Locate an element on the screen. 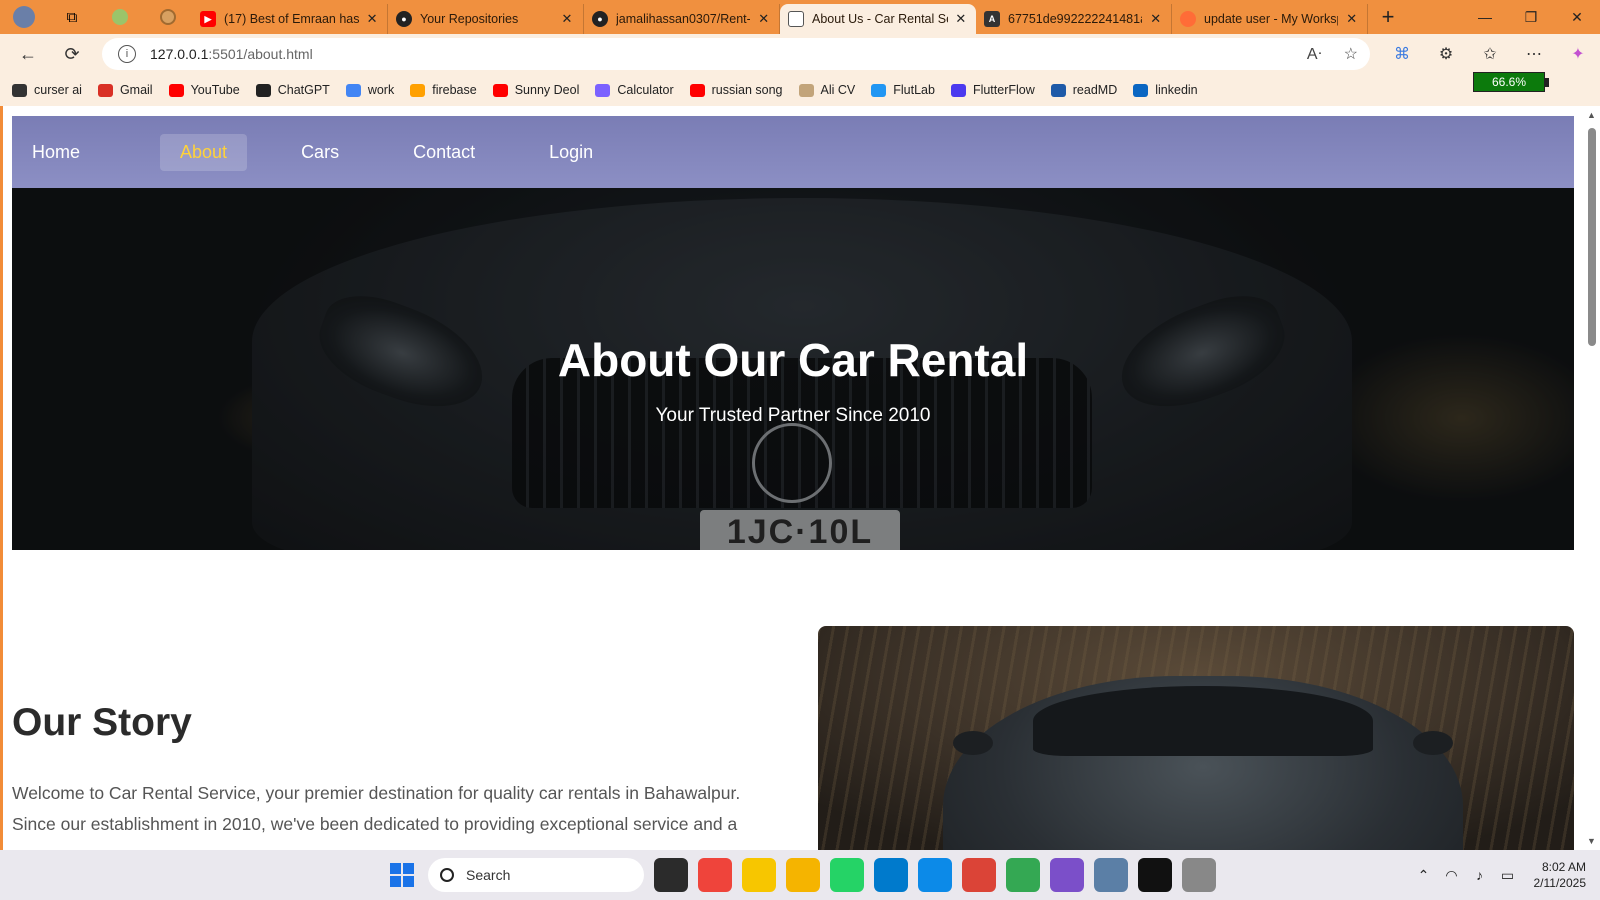 The height and width of the screenshot is (900, 1600). bookmark-label: YouTube is located at coordinates (215, 90).